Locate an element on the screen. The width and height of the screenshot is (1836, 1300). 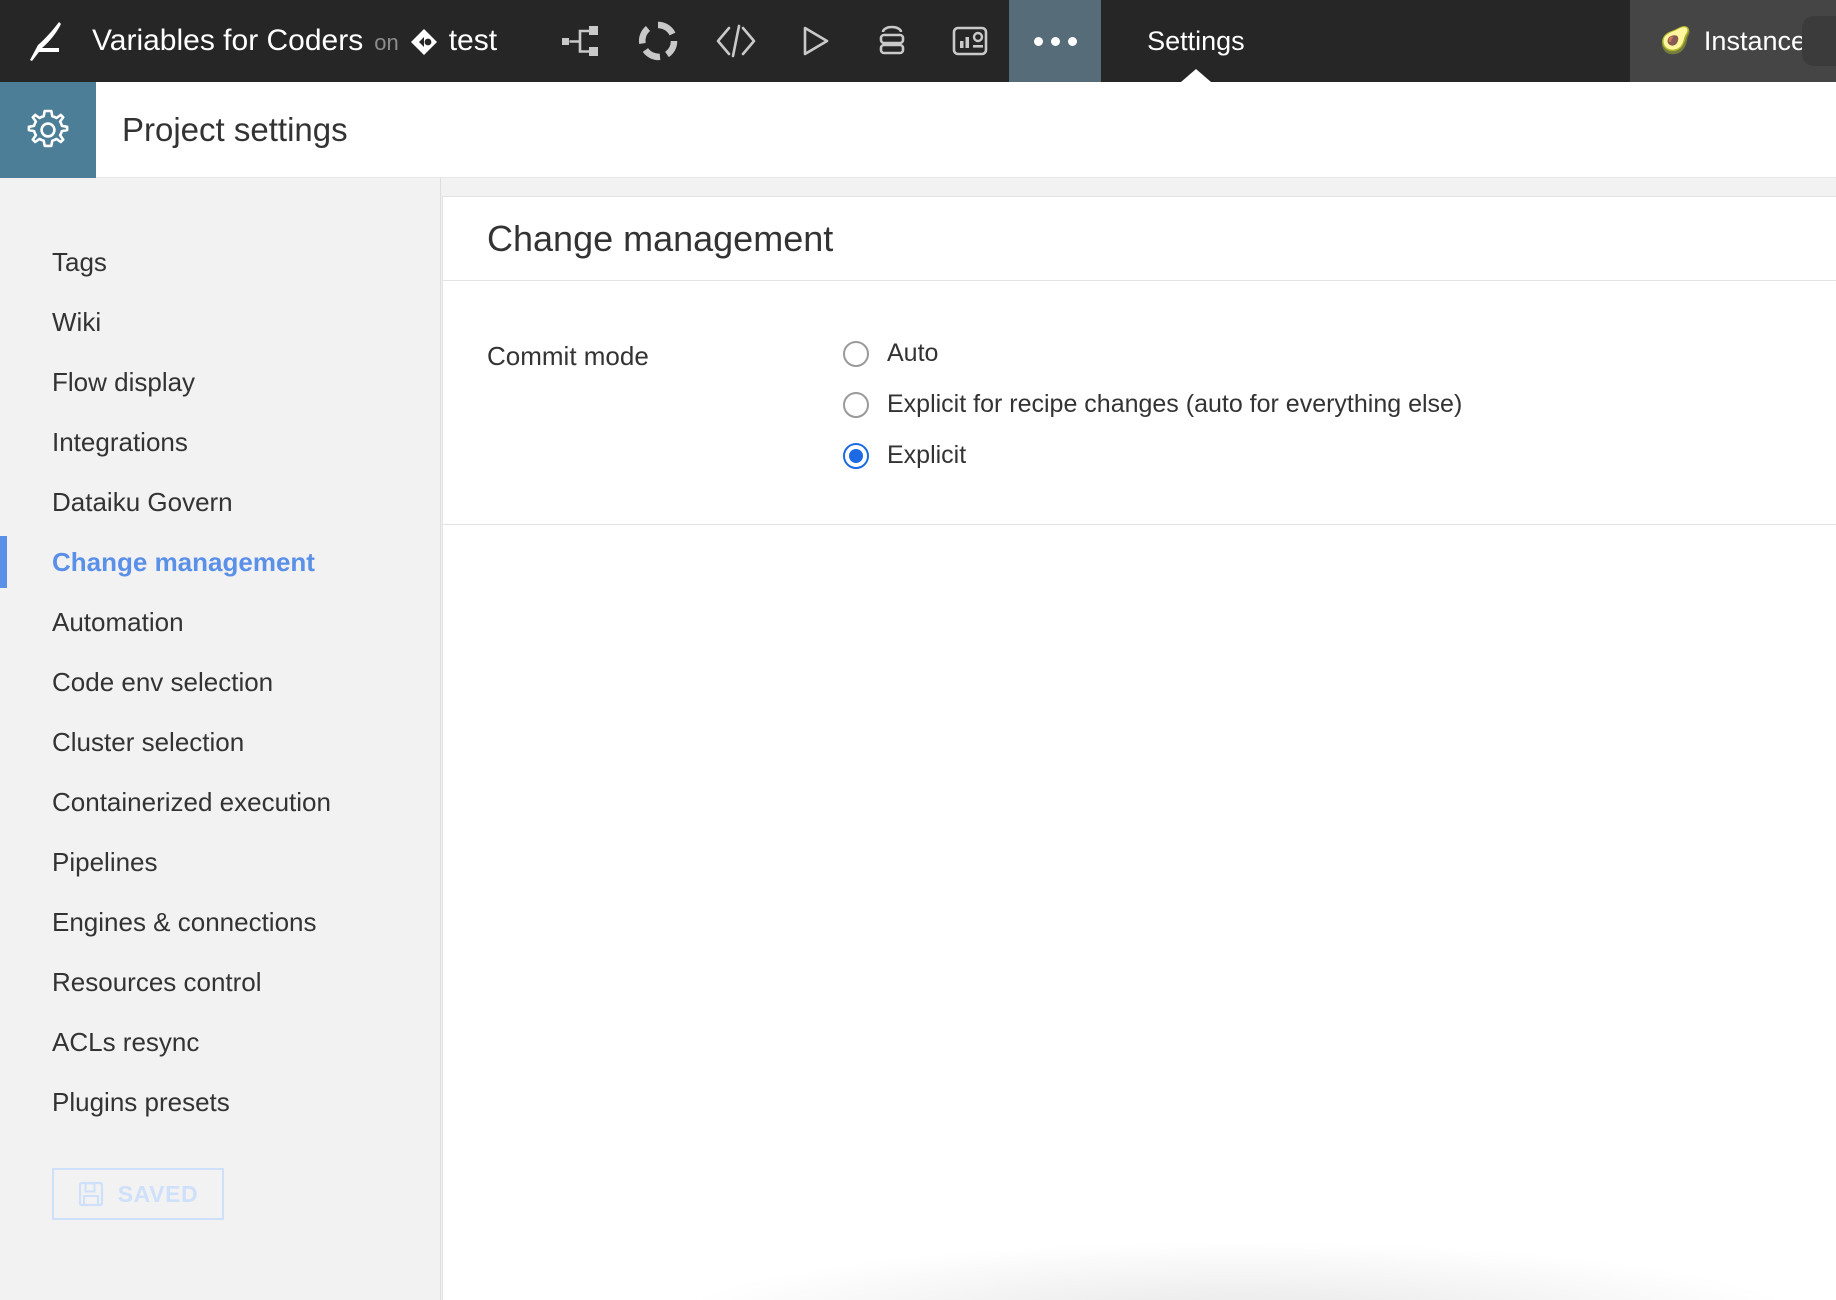
save-button-label: SAVED is located at coordinates (158, 1193).